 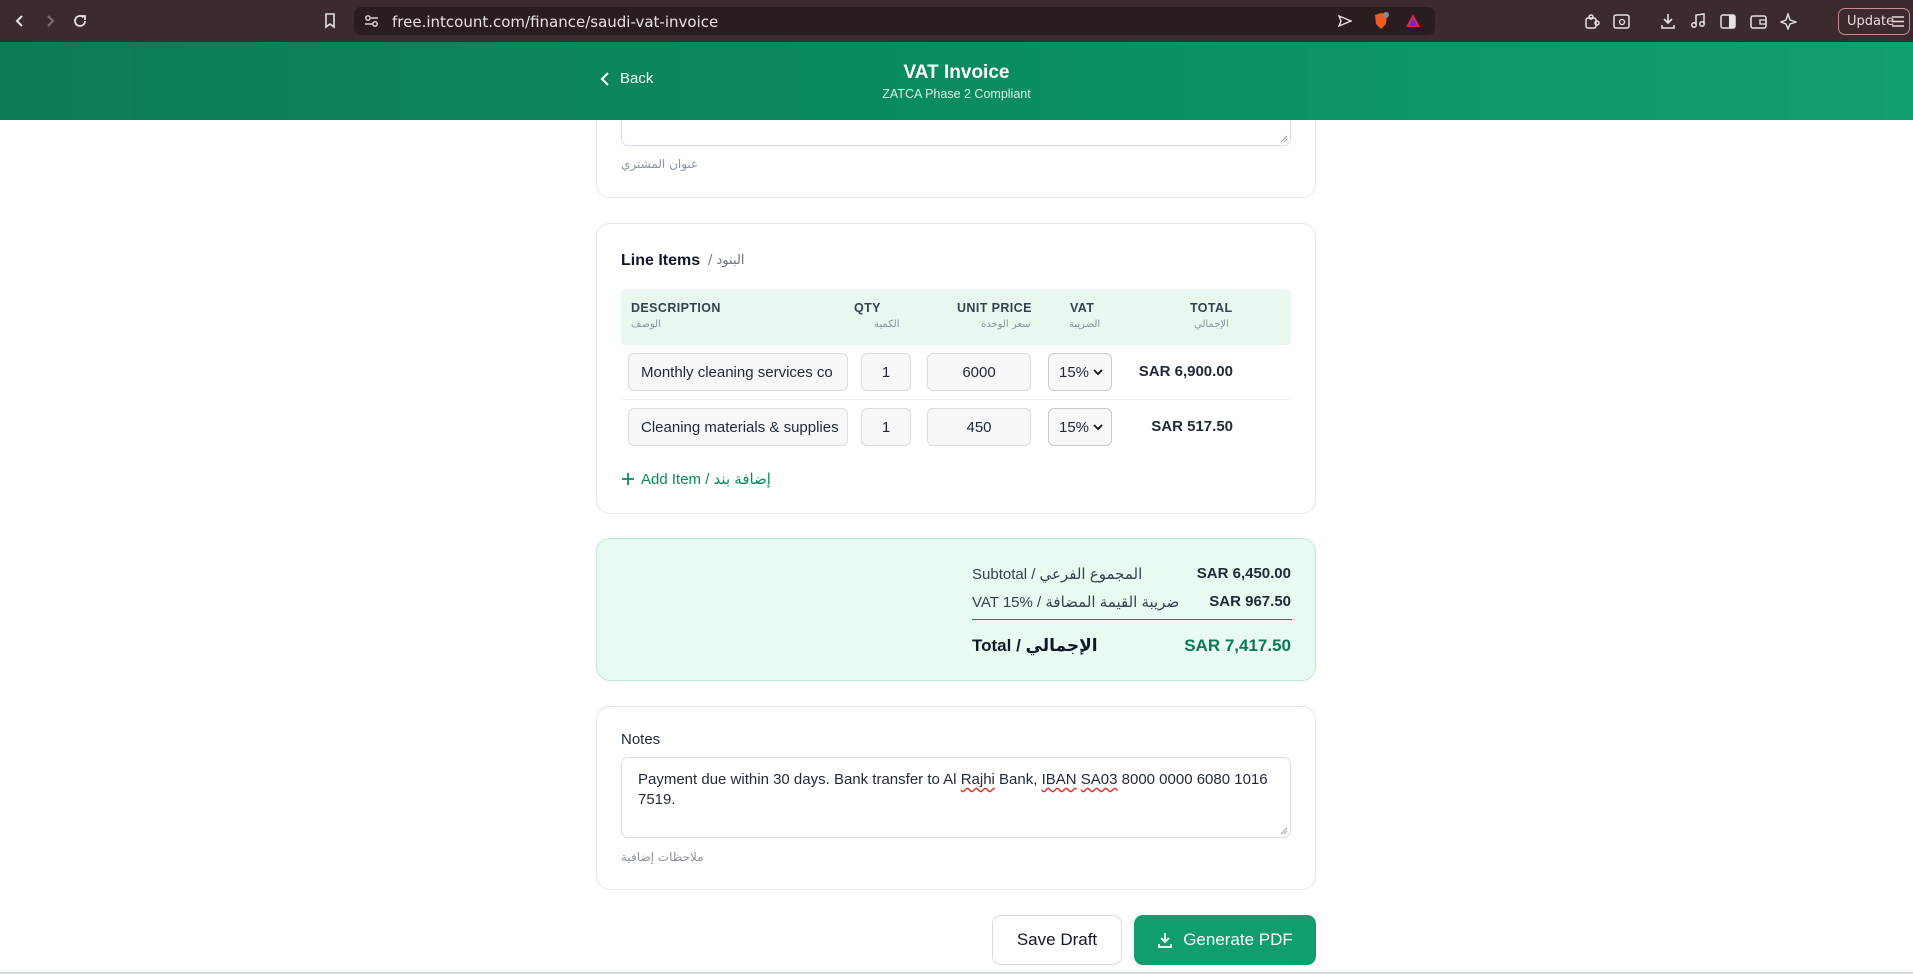 What do you see at coordinates (867, 308) in the screenshot?
I see `column-header-qty: QTY` at bounding box center [867, 308].